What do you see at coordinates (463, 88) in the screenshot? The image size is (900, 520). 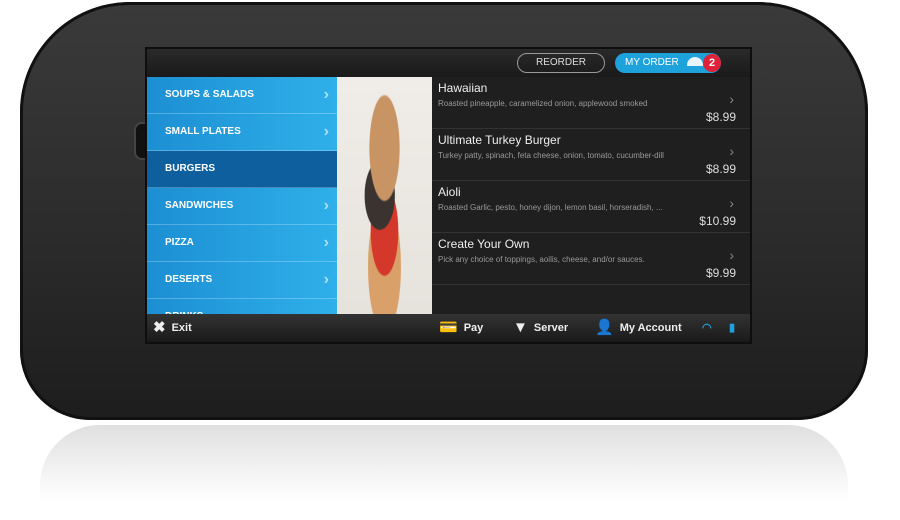 I see `item-name: Hawaiian` at bounding box center [463, 88].